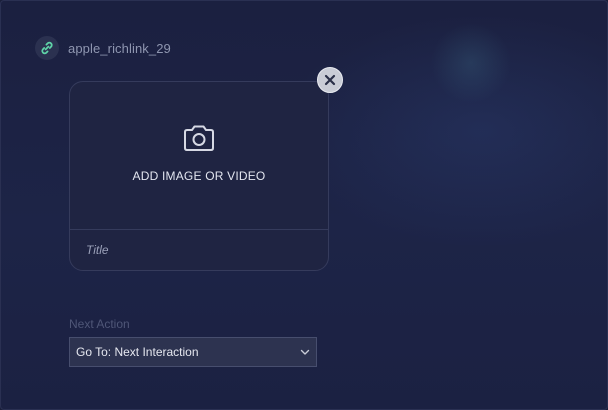 This screenshot has height=410, width=608. I want to click on close-button, so click(330, 80).